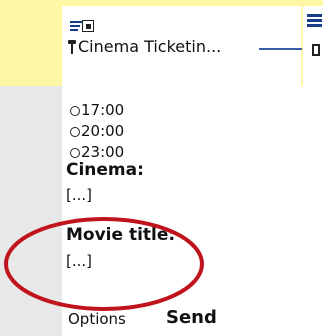  I want to click on phone-indicator-icon, so click(88, 26).